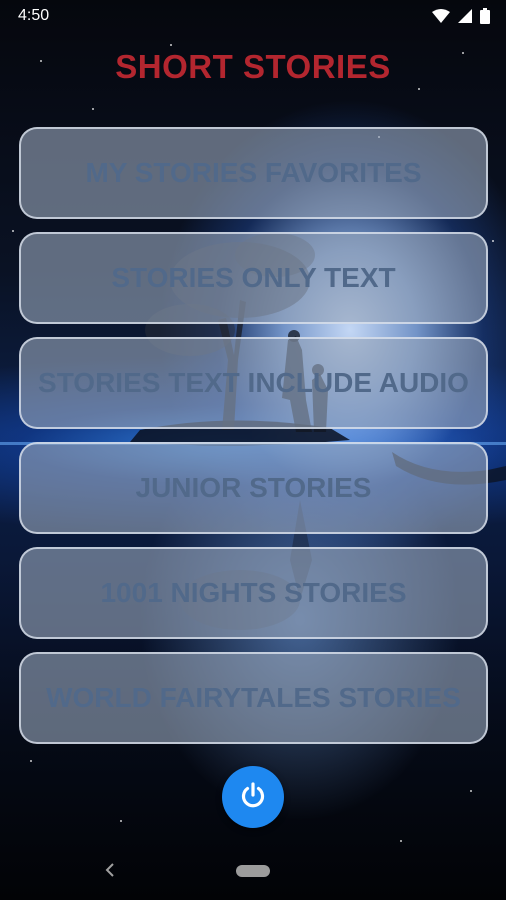  I want to click on stories-text-include-audio-button: STORIES TEXT INCLUDE AUDIO, so click(253, 383).